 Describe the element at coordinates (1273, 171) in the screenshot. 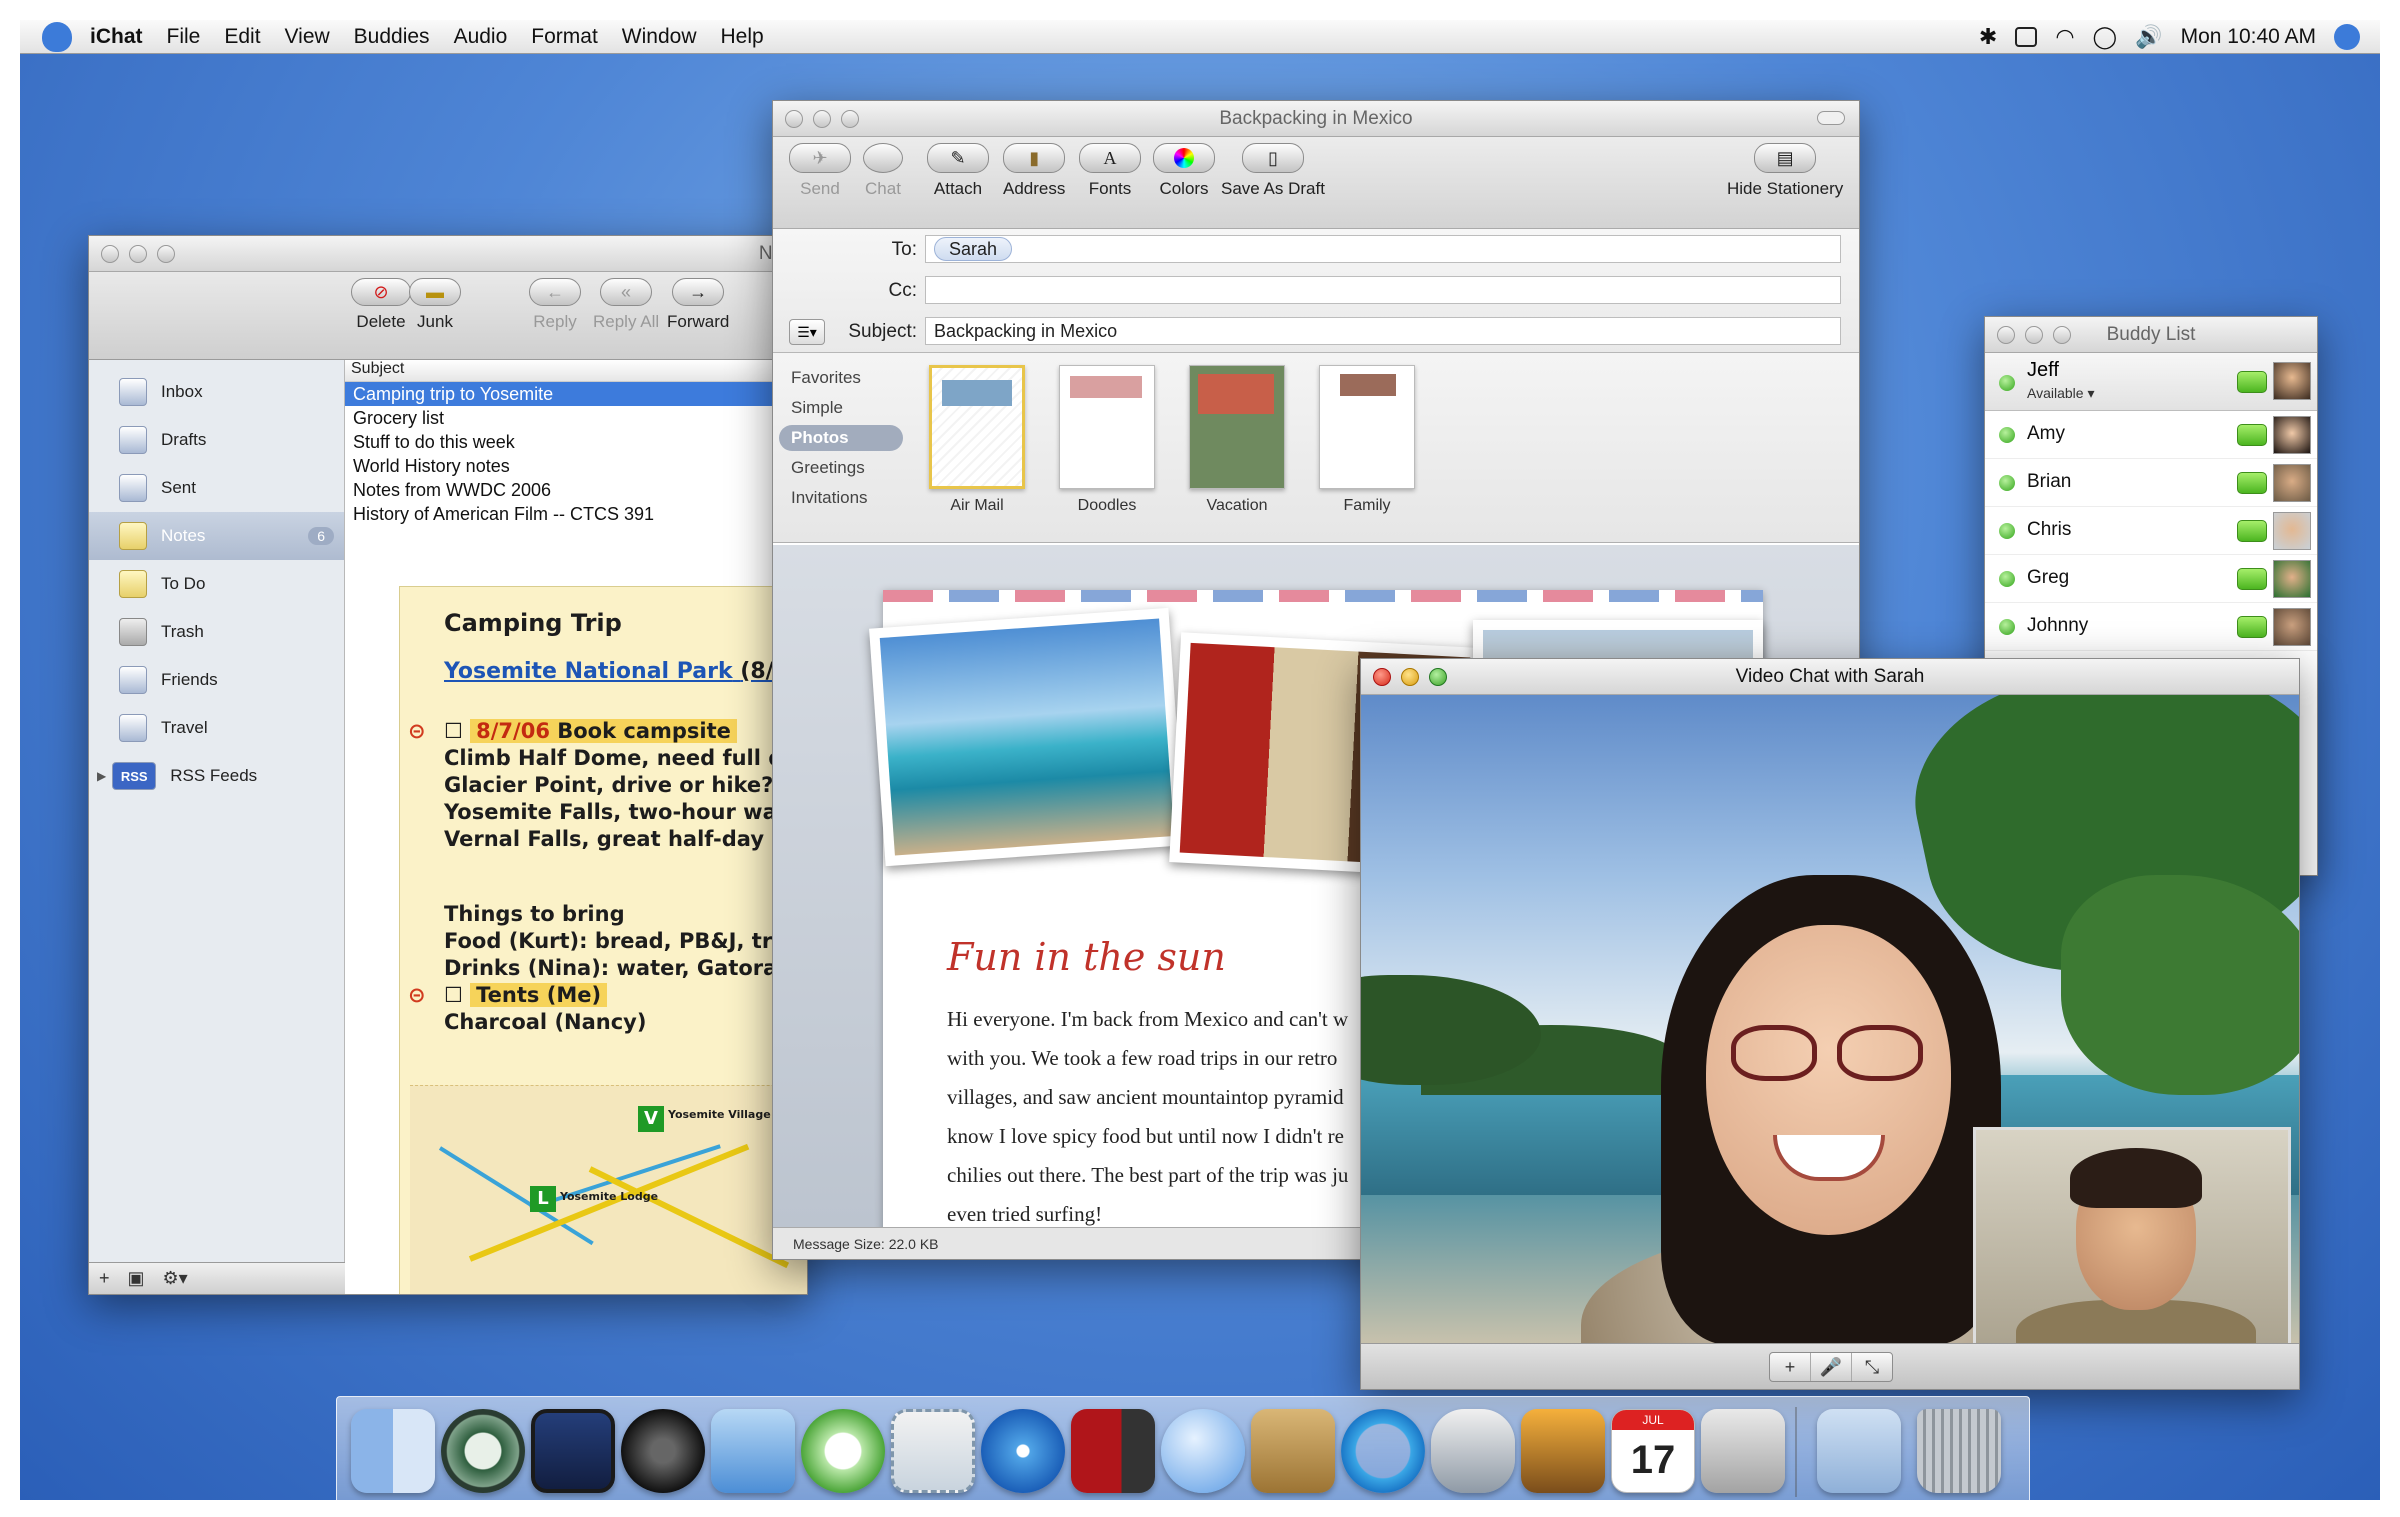

I see `save-as-draft-button: ▯ Save As Draft` at that location.